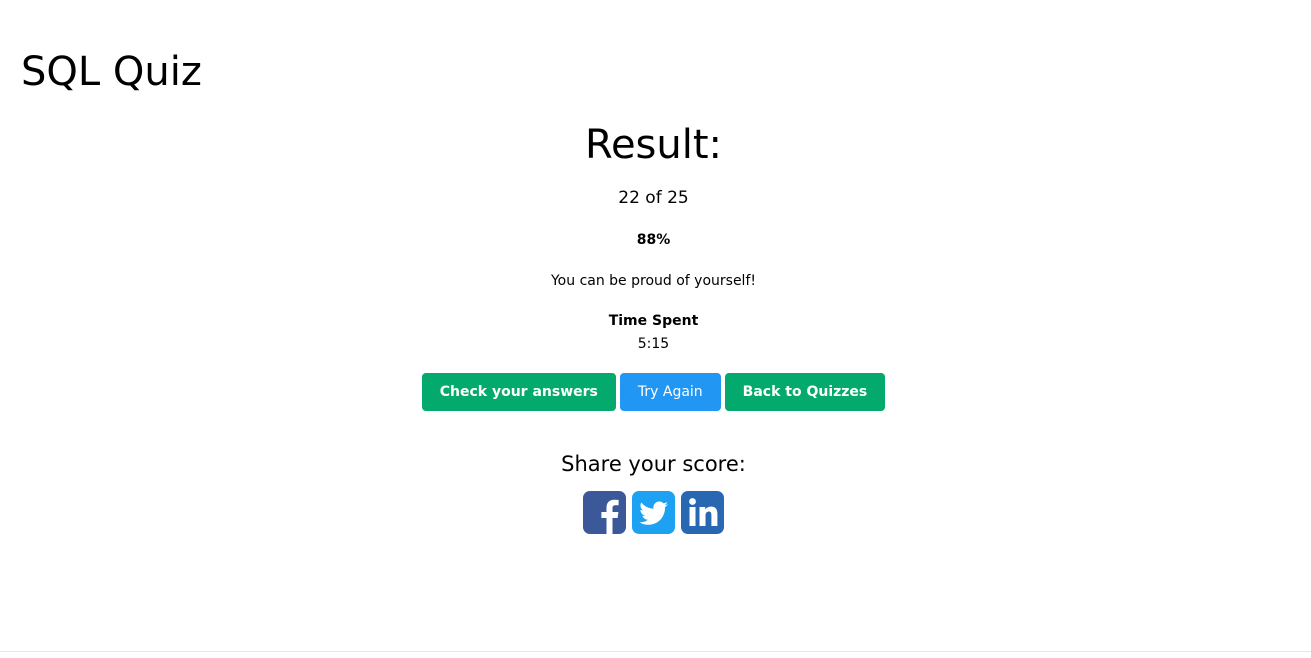 This screenshot has height=658, width=1311. Describe the element at coordinates (702, 512) in the screenshot. I see `linkedin-icon` at that location.